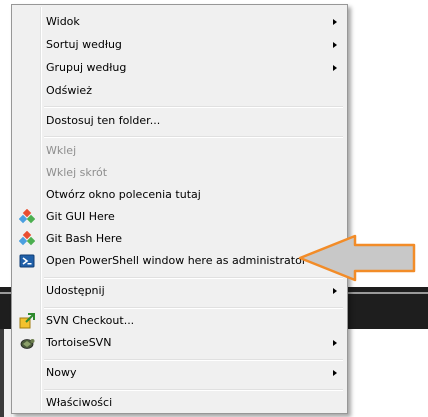 This screenshot has height=417, width=428. What do you see at coordinates (179, 373) in the screenshot?
I see `menu-item-nowy: Nowy` at bounding box center [179, 373].